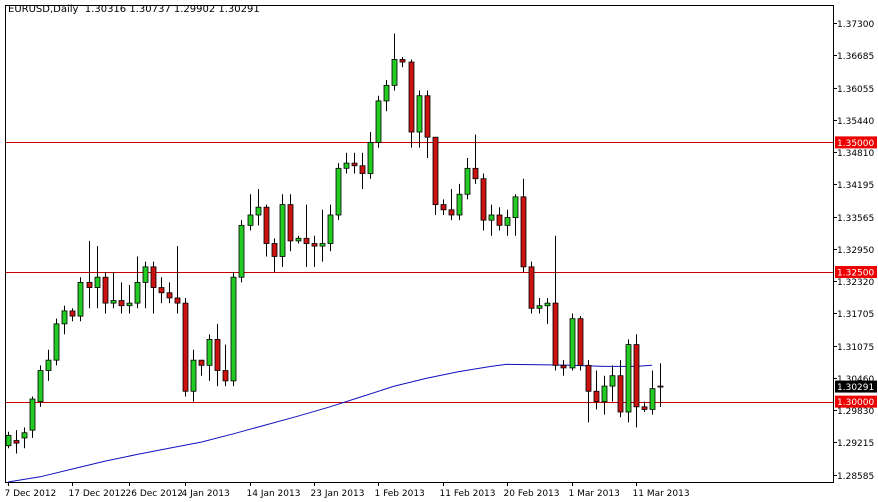 Image resolution: width=878 pixels, height=502 pixels. What do you see at coordinates (856, 401) in the screenshot?
I see `level-price-tag: 1.30000` at bounding box center [856, 401].